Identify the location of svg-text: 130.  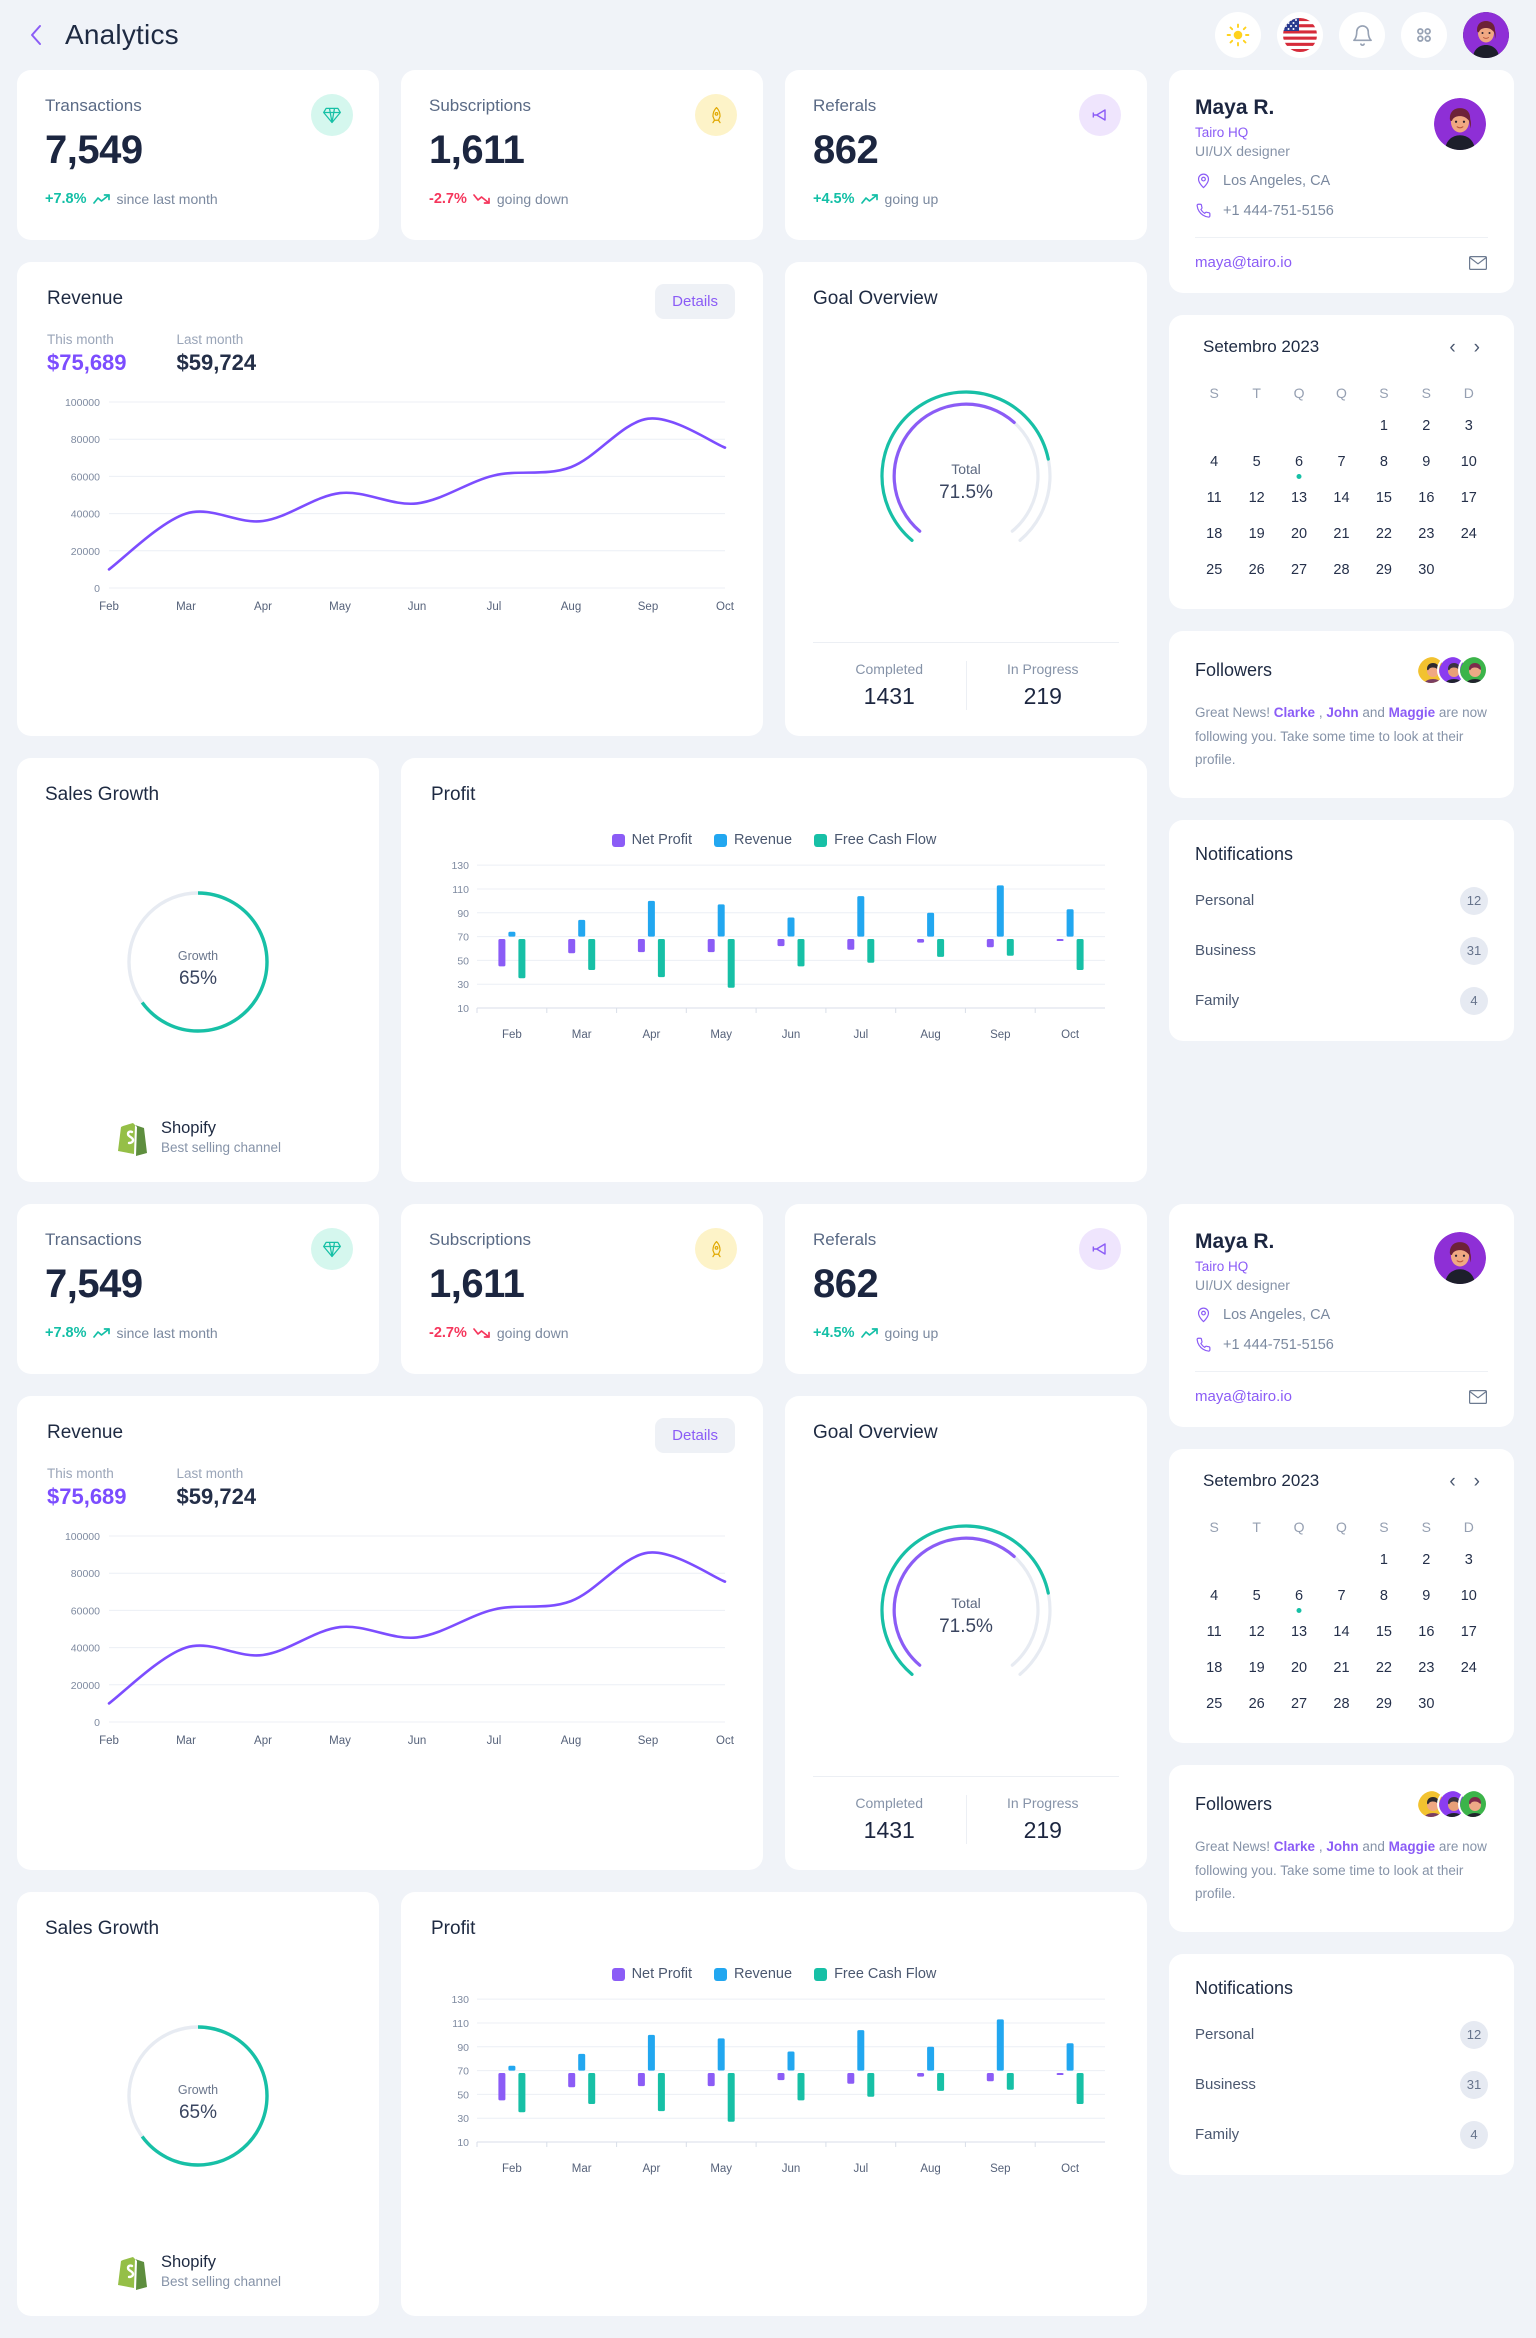
(460, 866).